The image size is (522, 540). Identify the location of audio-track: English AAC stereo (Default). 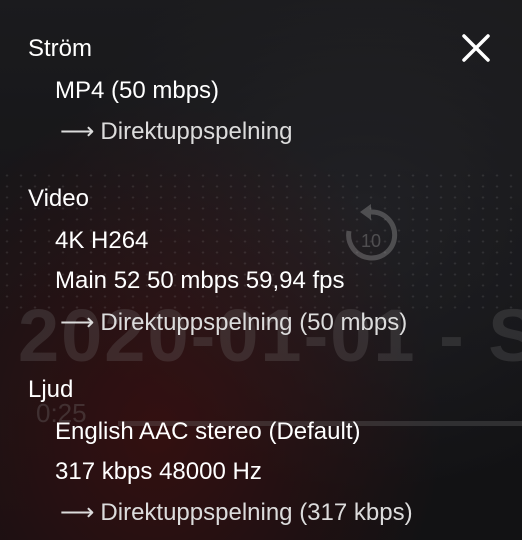
(208, 431).